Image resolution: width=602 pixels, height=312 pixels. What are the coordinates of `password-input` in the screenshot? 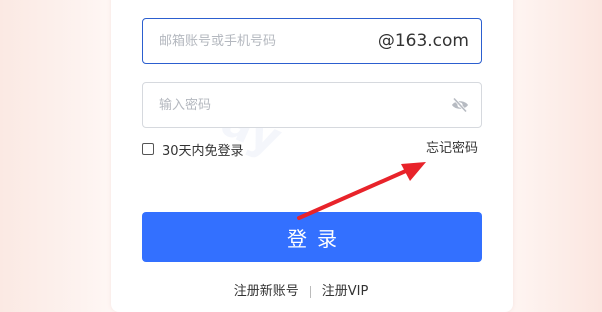 It's located at (269, 105).